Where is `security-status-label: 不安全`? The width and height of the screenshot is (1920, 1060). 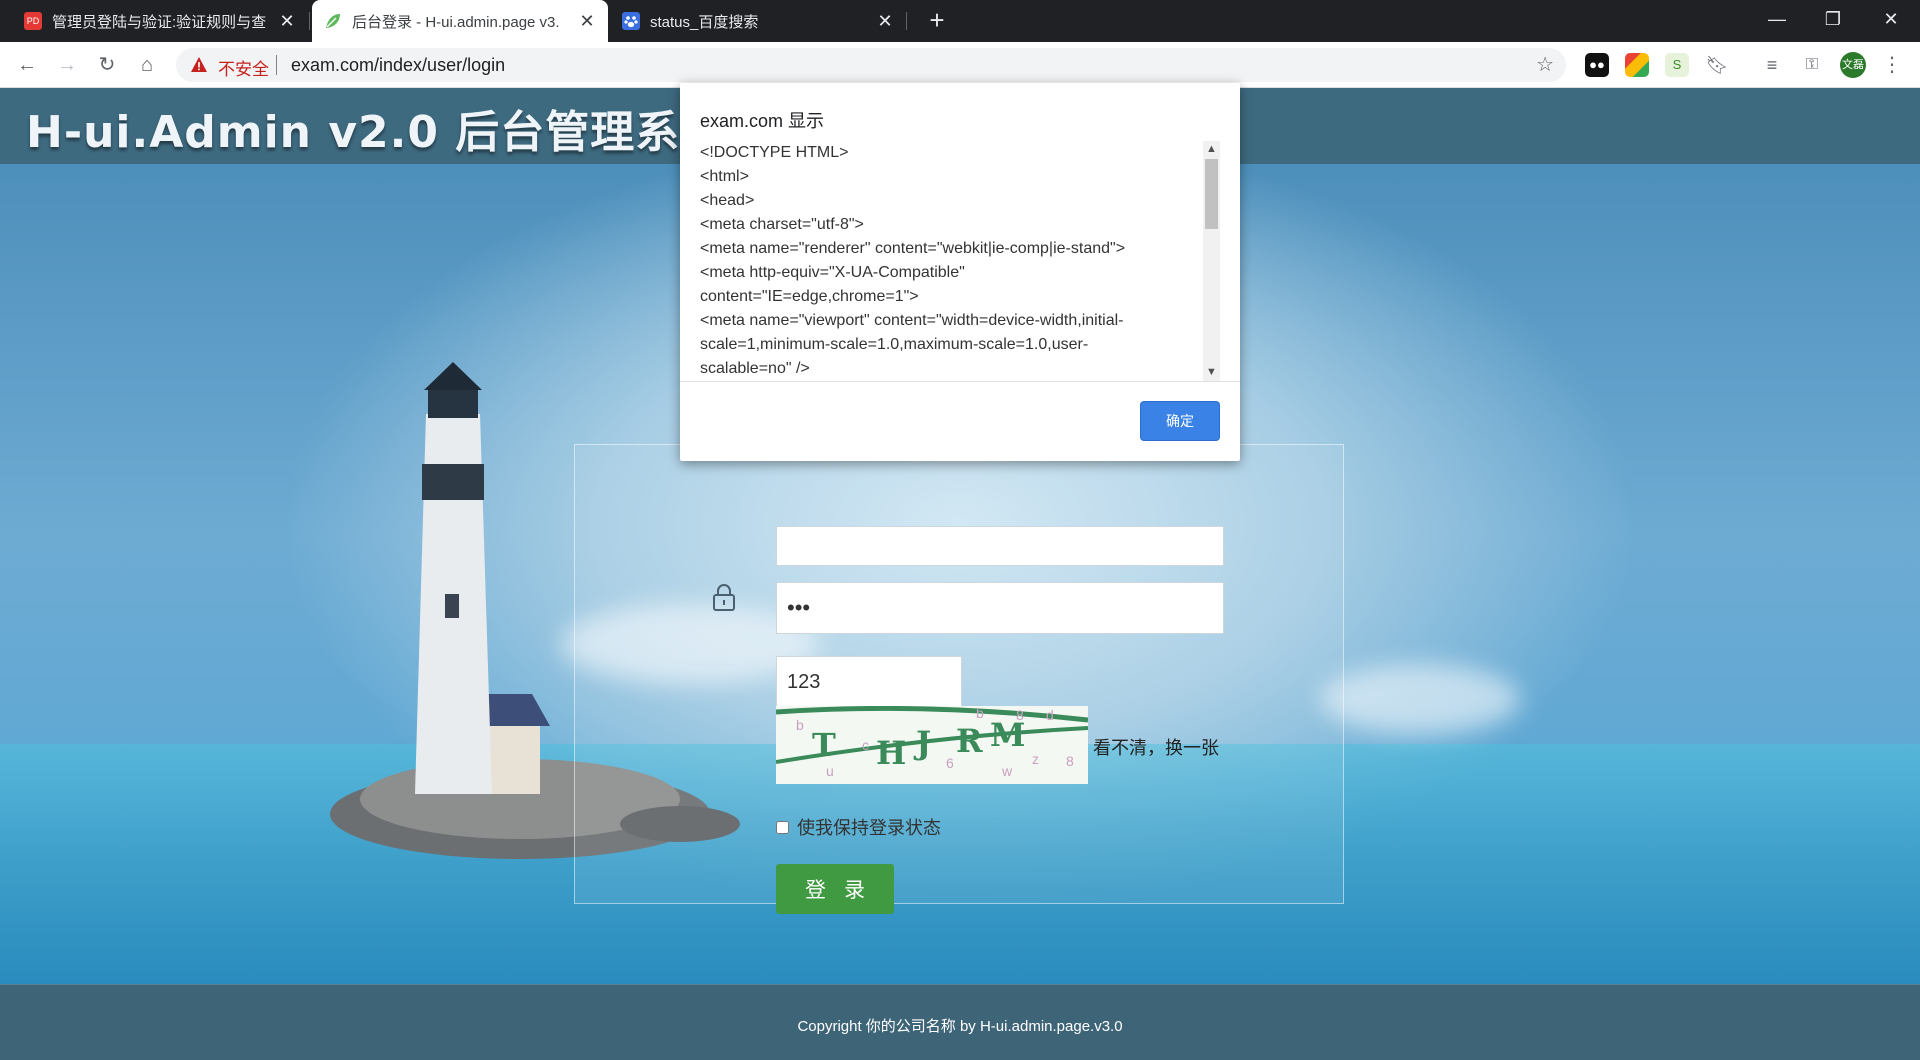 security-status-label: 不安全 is located at coordinates (243, 67).